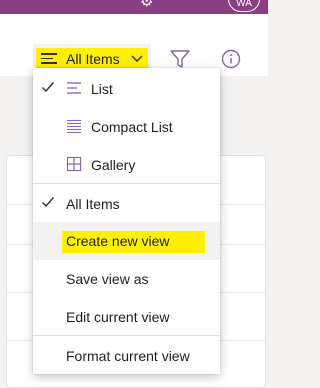  I want to click on menu-item-label: Create new view, so click(118, 241).